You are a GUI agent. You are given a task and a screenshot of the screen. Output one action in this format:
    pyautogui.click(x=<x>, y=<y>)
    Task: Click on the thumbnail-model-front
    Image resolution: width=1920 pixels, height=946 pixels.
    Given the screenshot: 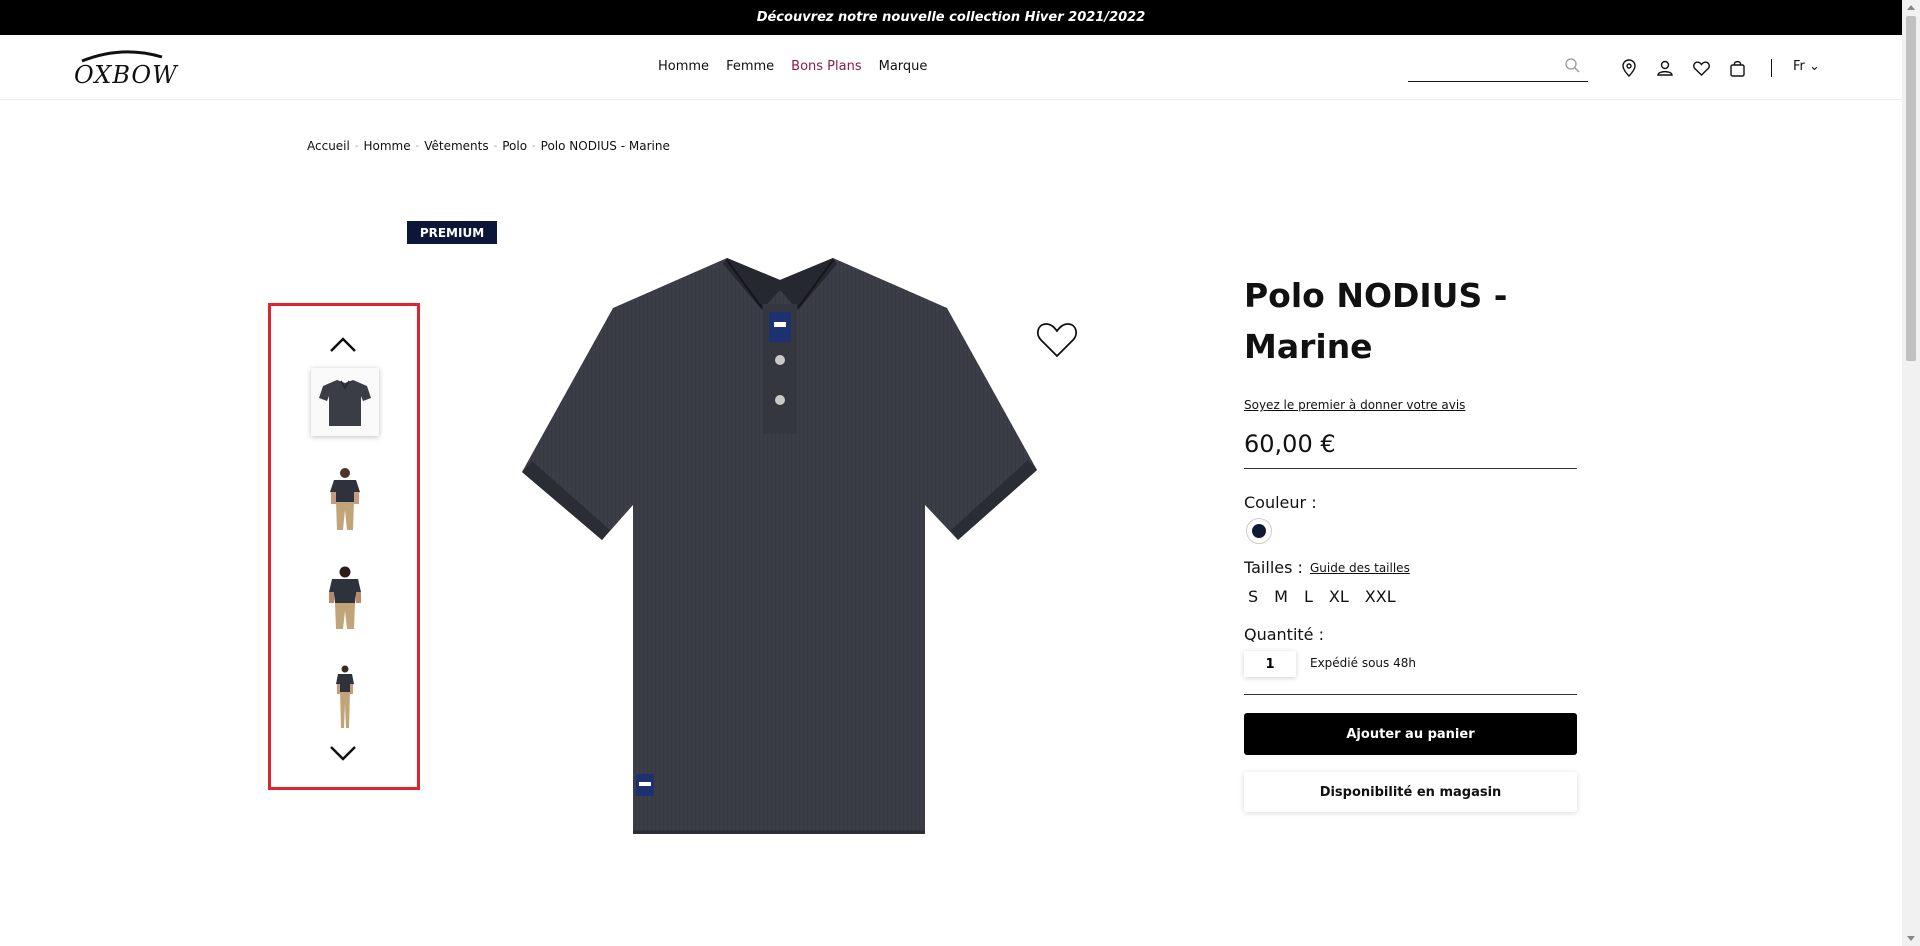 What is the action you would take?
    pyautogui.click(x=345, y=500)
    